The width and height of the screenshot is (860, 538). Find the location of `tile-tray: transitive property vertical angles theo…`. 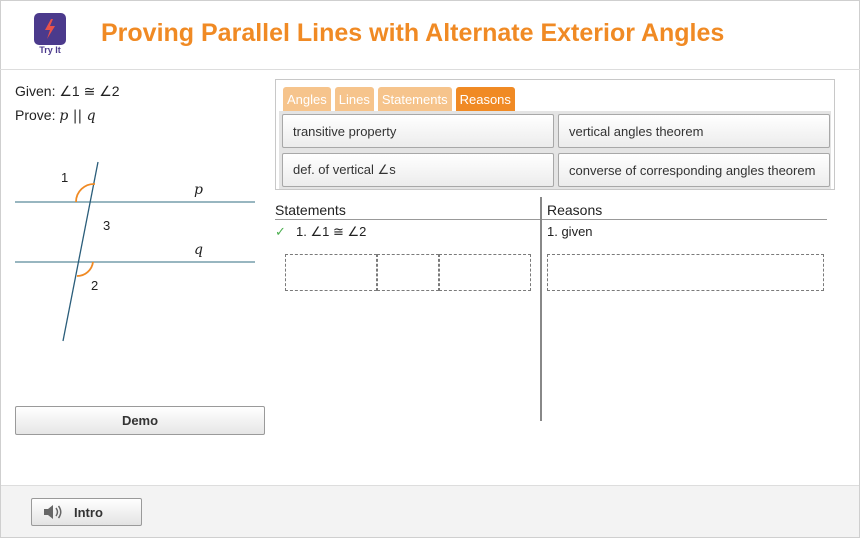

tile-tray: transitive property vertical angles theo… is located at coordinates (555, 150).